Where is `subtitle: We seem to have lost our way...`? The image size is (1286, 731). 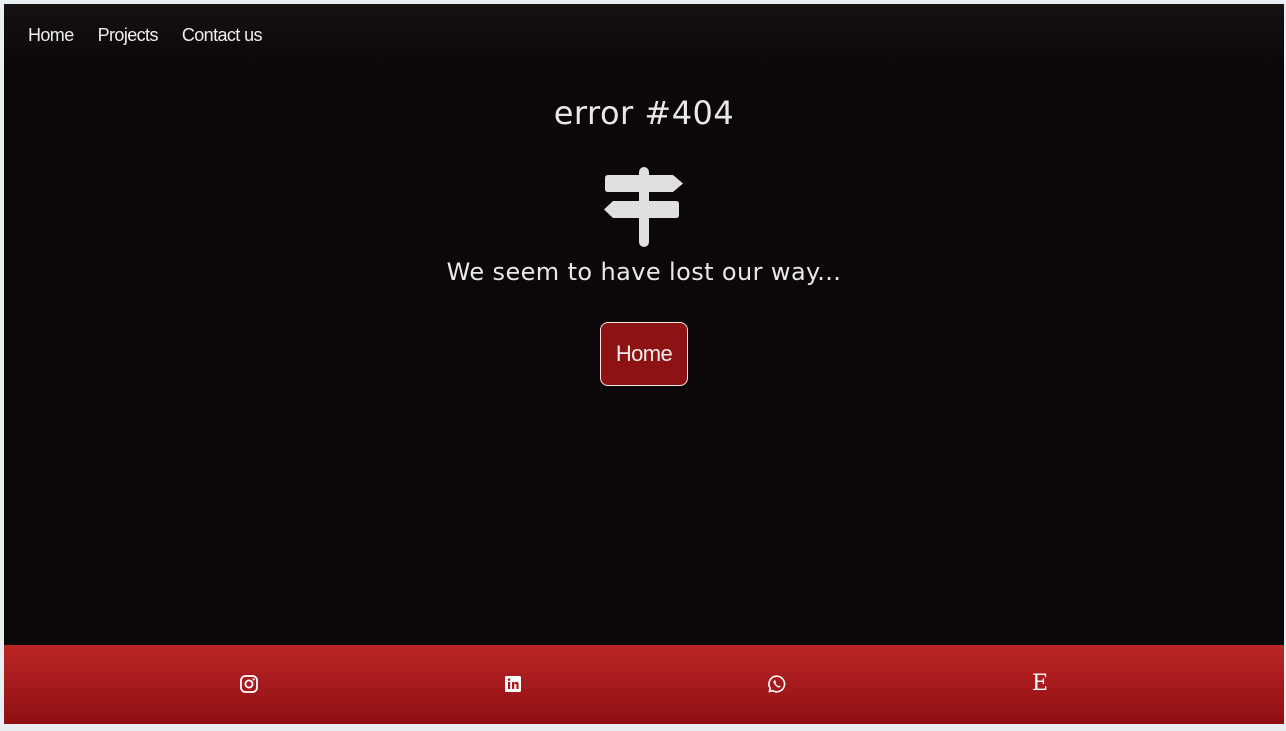
subtitle: We seem to have lost our way... is located at coordinates (644, 272).